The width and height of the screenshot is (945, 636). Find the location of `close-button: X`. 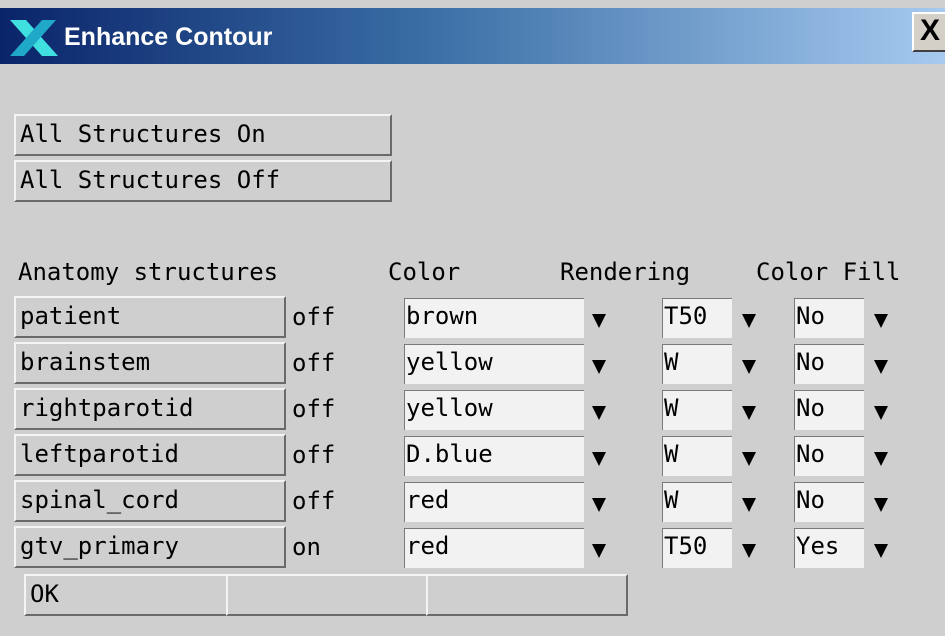

close-button: X is located at coordinates (928, 32).